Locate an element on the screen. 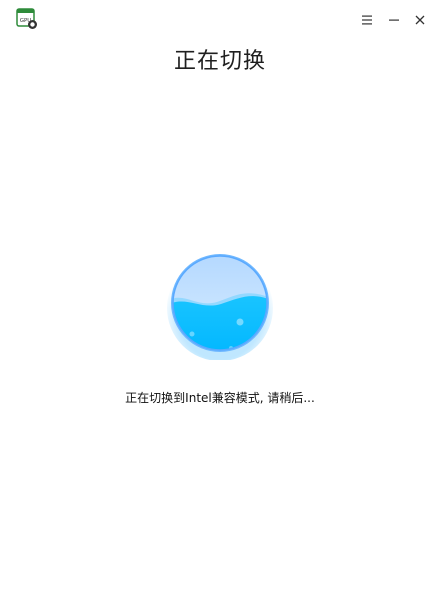  water-orb-icon is located at coordinates (220, 307).